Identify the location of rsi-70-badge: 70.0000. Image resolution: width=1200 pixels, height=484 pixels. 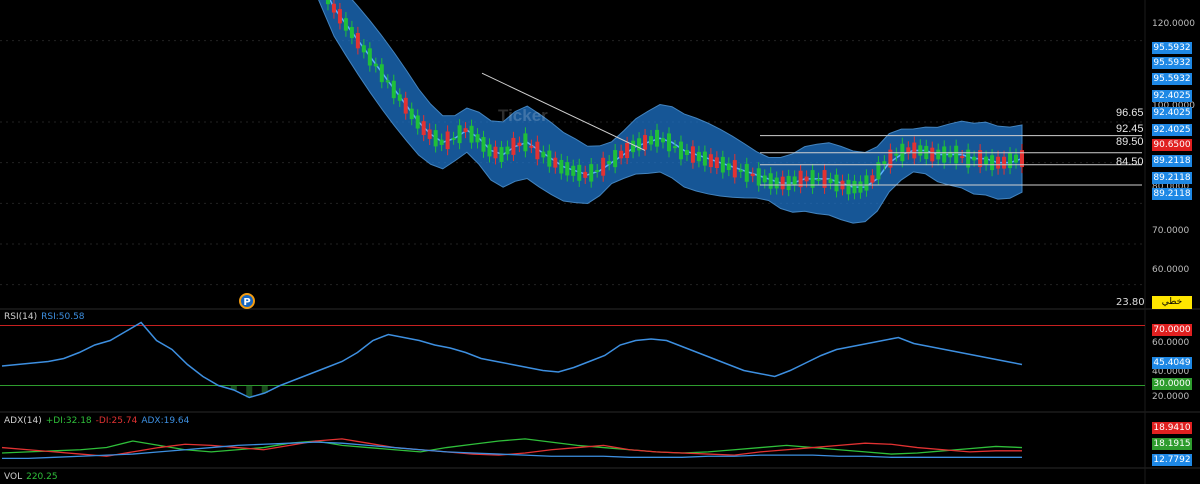
(1172, 330).